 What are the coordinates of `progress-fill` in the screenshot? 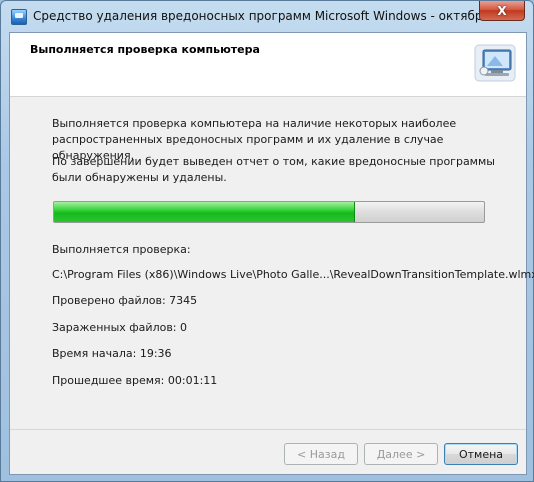 It's located at (204, 212).